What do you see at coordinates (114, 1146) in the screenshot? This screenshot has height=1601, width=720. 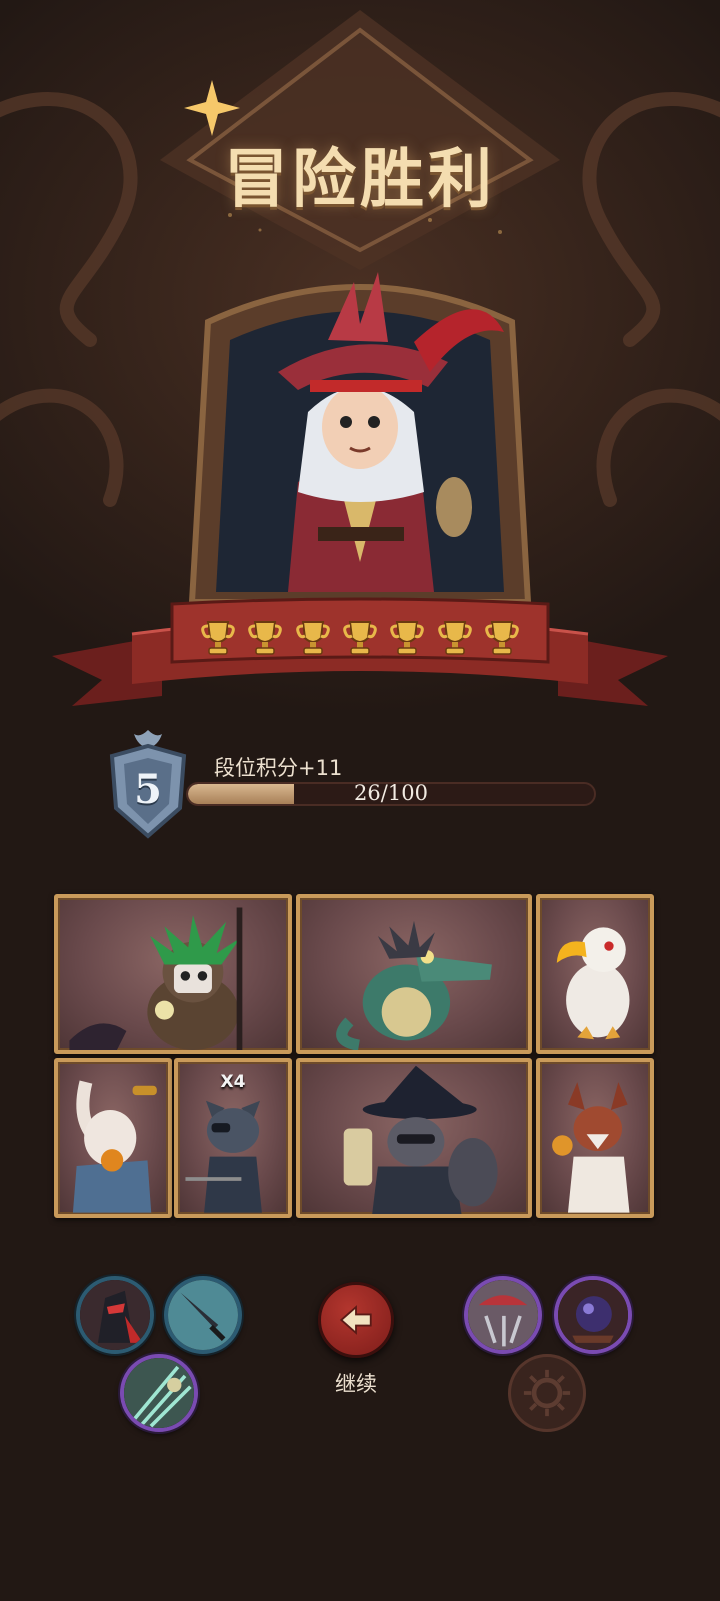 I see `scarecrow-rabbit-portrait` at bounding box center [114, 1146].